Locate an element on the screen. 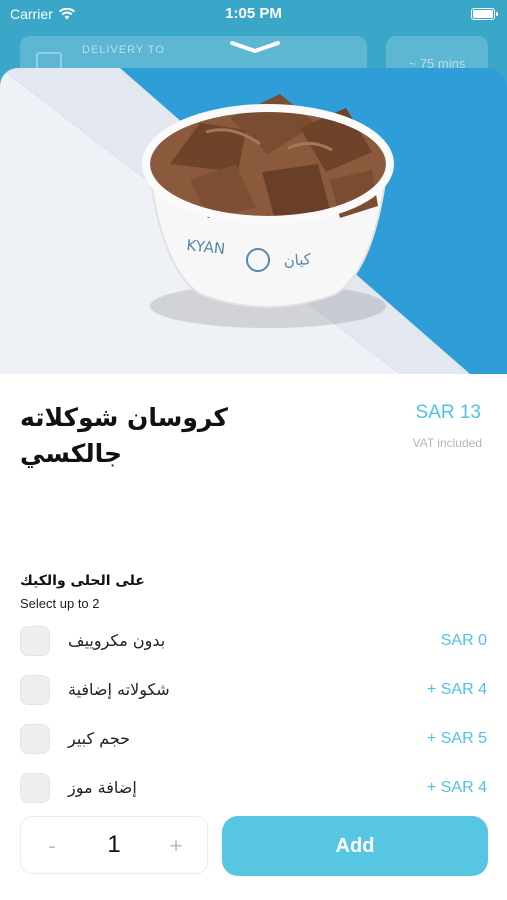 The width and height of the screenshot is (507, 900). options-group-title: على الحلى والكيك is located at coordinates (82, 581).